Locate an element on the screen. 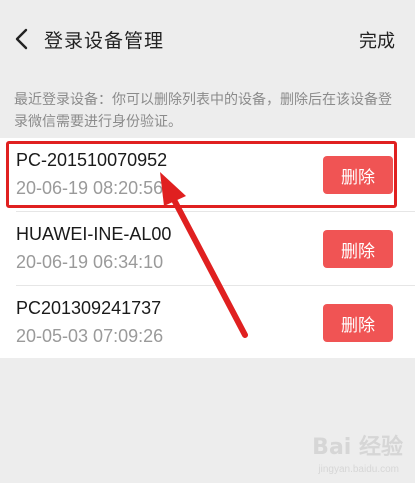 Image resolution: width=415 pixels, height=483 pixels. notice-text: 最近登录设备：你可以删除列表中的设备，删除后在该设备登录微信需要进行身份验证。 is located at coordinates (203, 111).